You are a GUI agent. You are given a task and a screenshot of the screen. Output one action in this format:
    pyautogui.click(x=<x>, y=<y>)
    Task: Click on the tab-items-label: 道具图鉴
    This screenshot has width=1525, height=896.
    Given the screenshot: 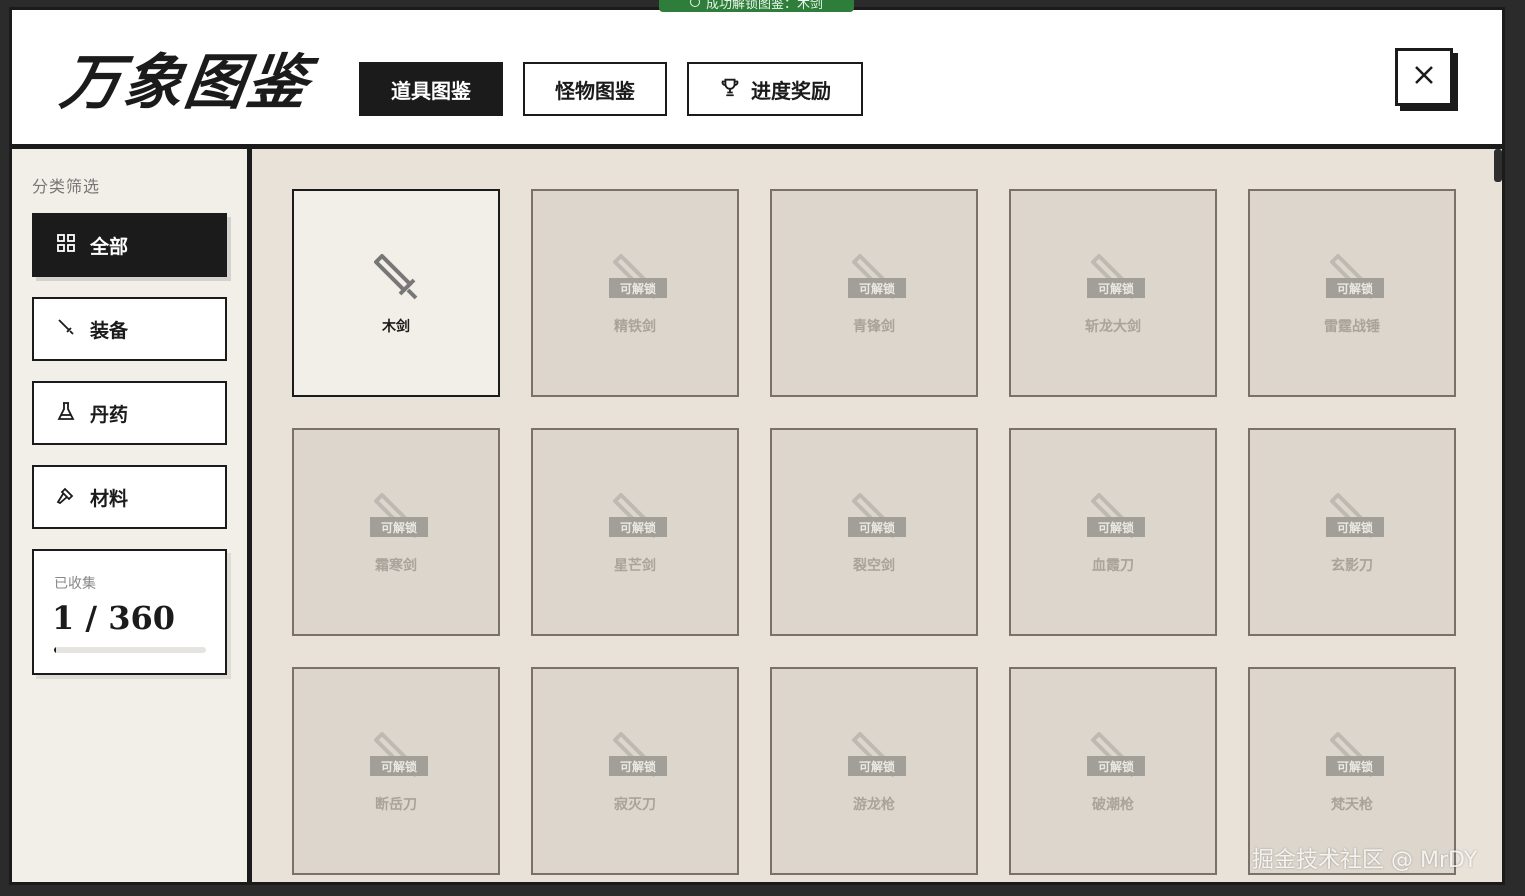 What is the action you would take?
    pyautogui.click(x=431, y=90)
    